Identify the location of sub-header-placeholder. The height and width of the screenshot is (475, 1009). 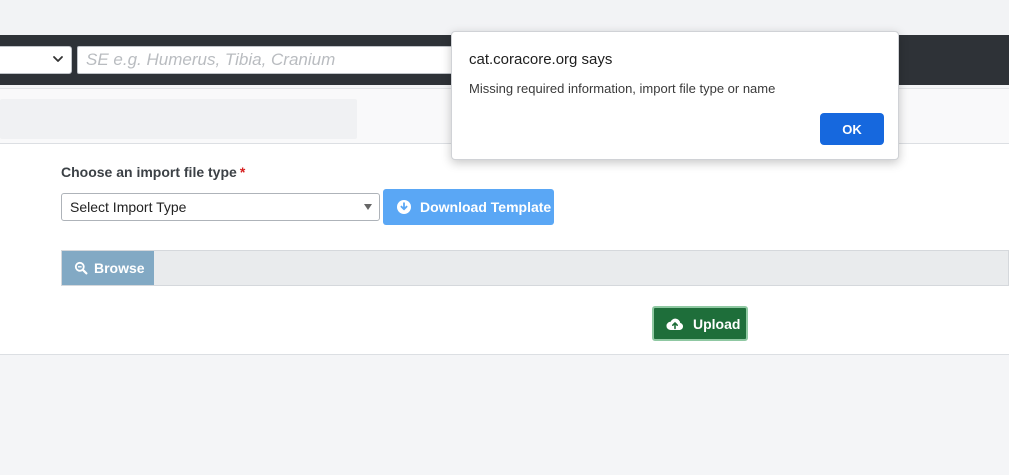
(178, 119).